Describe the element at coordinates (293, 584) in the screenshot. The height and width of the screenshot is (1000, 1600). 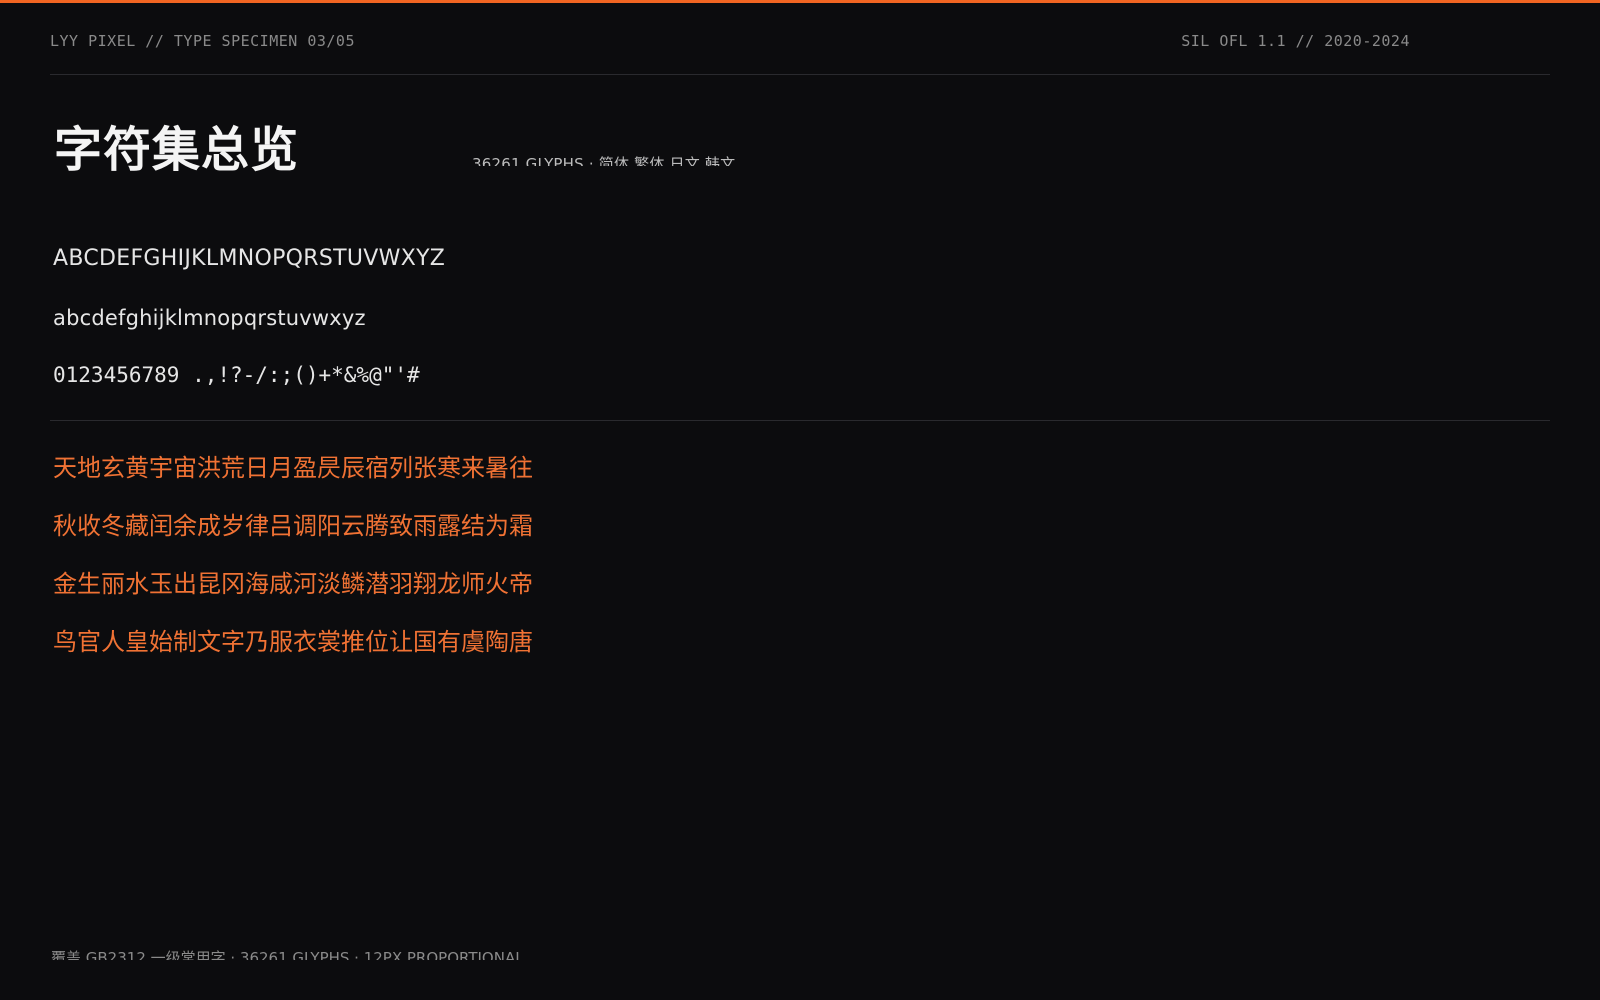
I see `cjk-specimen-line: 金生丽水玉出昆冈海咸河淡鳞潜羽翔龙师火帝` at that location.